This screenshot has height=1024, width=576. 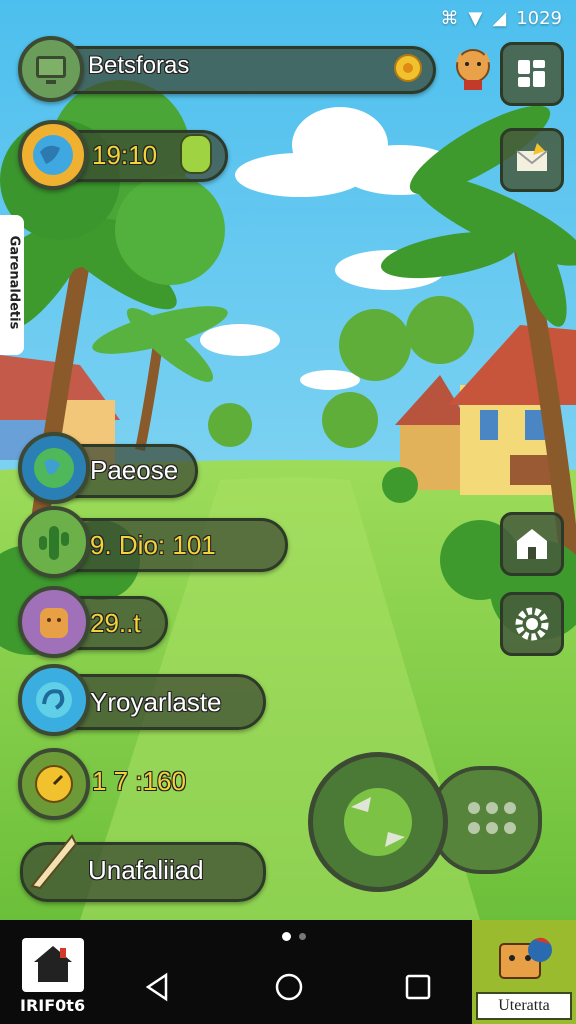 I want to click on side-tab: Garenaldetis, so click(x=12, y=285).